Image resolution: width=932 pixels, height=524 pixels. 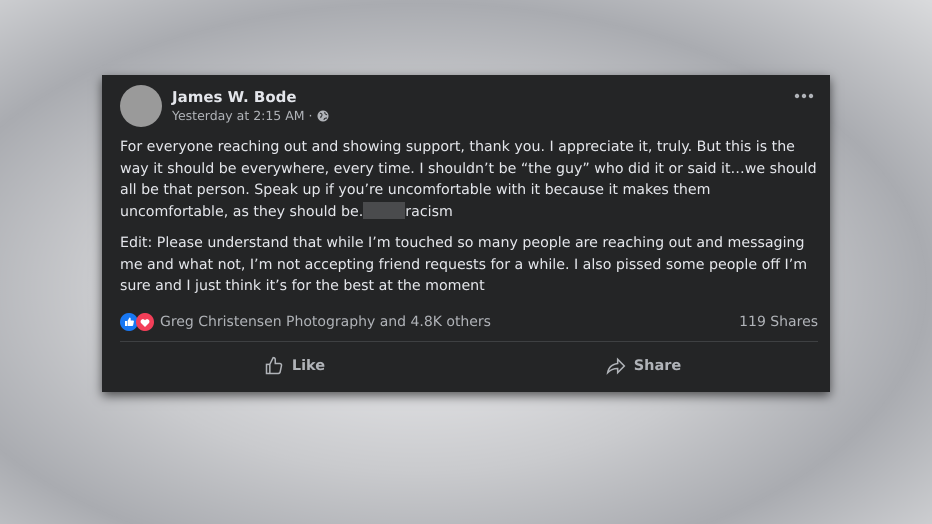 What do you see at coordinates (129, 322) in the screenshot?
I see `like-reaction-icon` at bounding box center [129, 322].